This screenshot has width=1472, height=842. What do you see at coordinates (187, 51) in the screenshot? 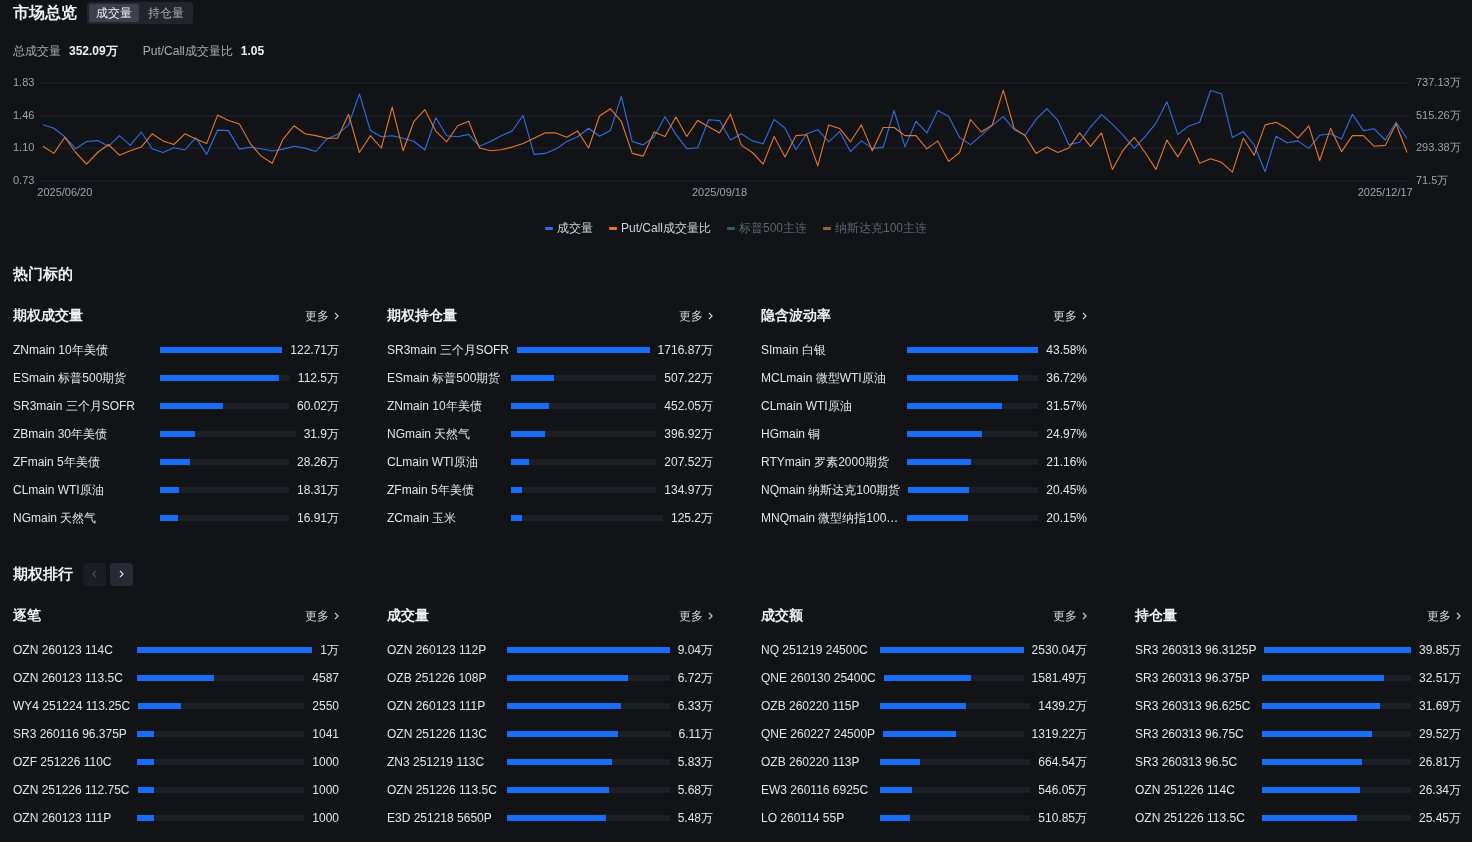
I see `stat-label: Put/Call成交量比` at bounding box center [187, 51].